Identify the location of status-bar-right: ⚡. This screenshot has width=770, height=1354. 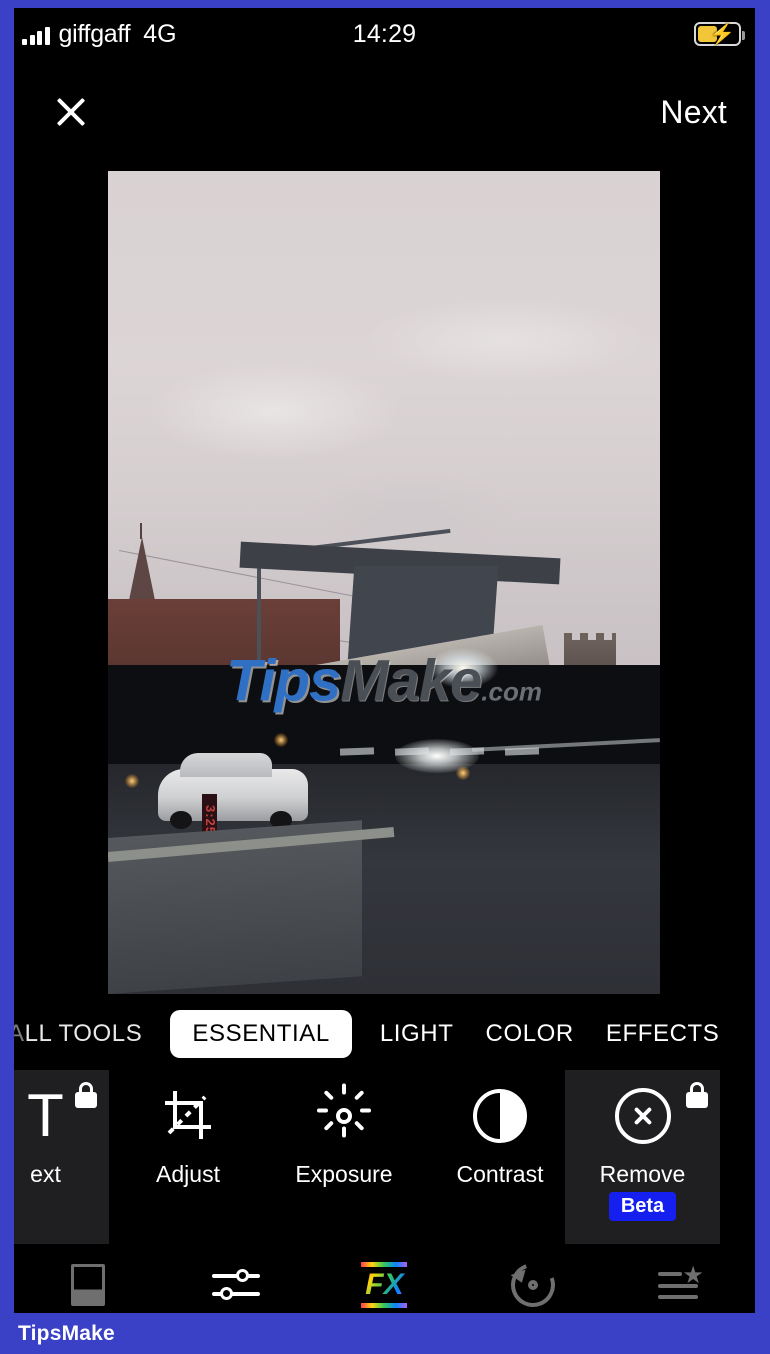
(719, 34).